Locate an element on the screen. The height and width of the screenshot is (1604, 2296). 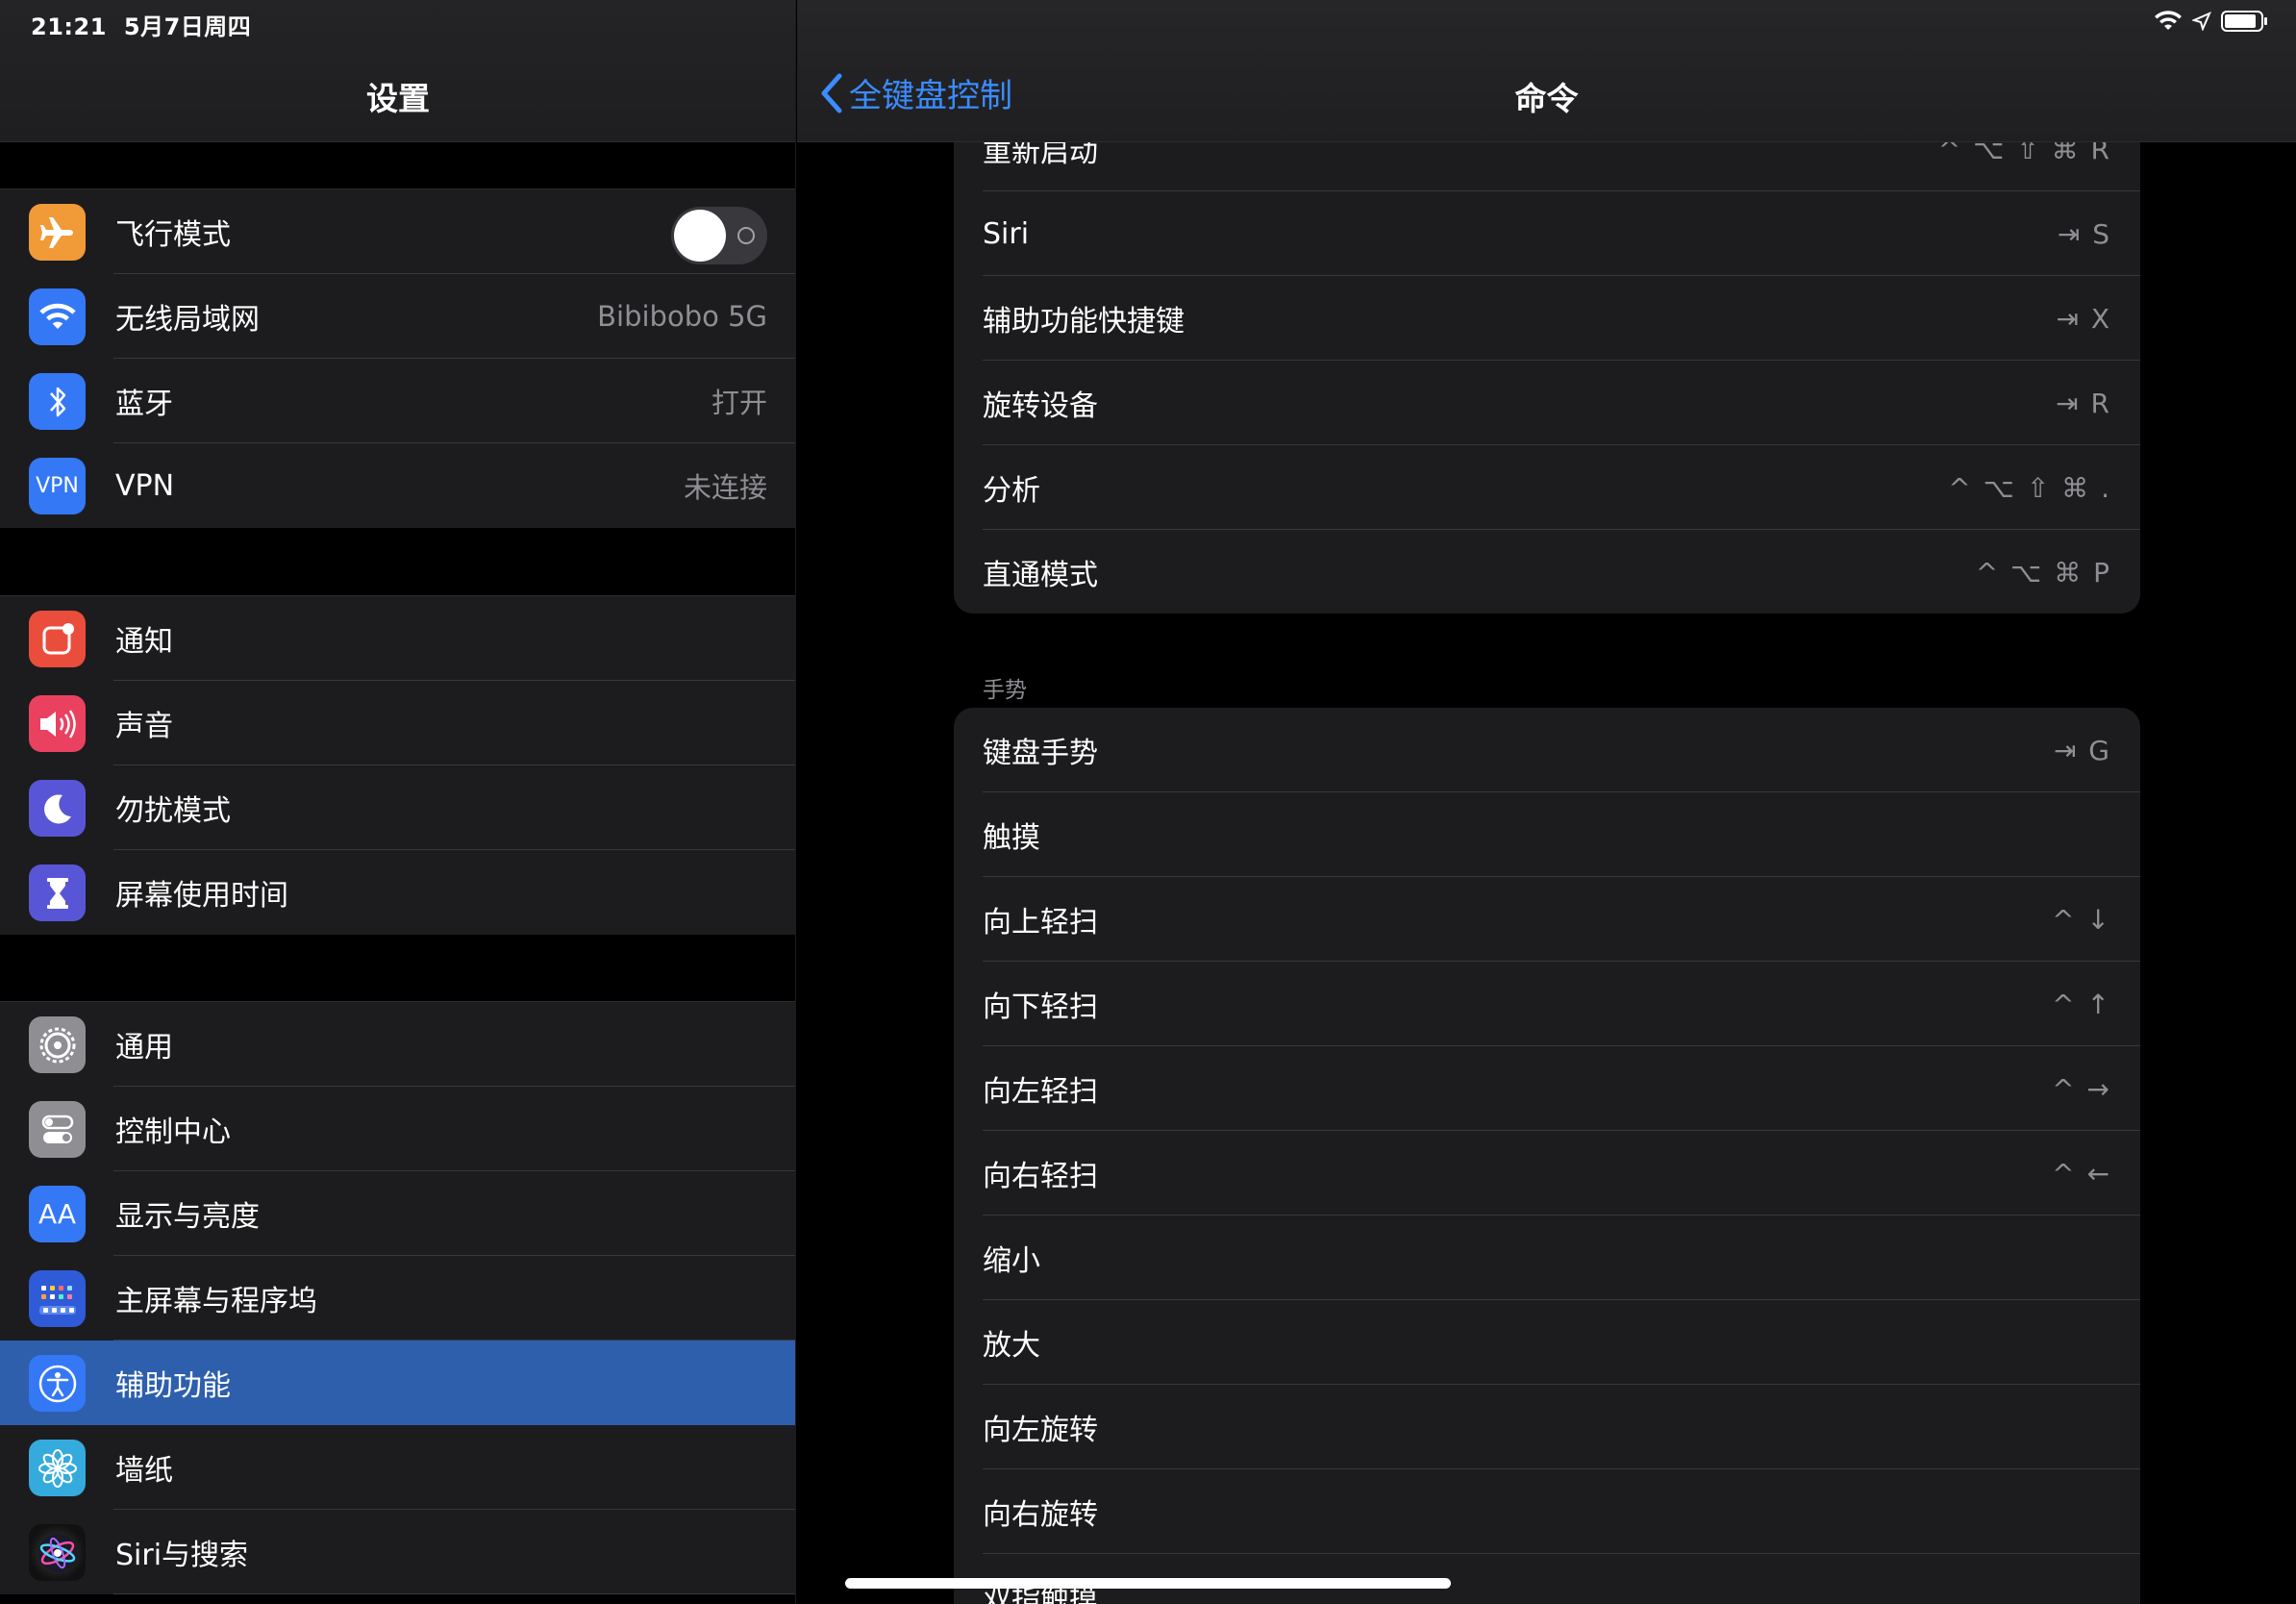
sidebar-item-label: 飞行模式 is located at coordinates (173, 235).